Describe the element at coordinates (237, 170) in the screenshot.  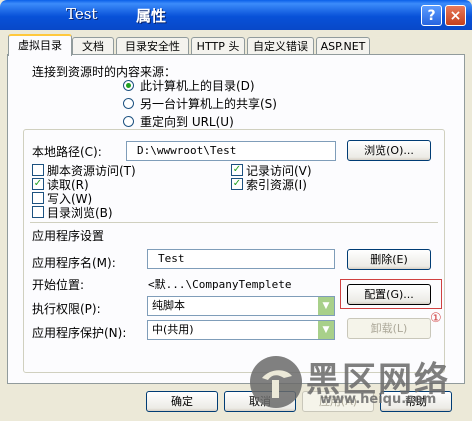
I see `checkbox-log-visits: ✓` at that location.